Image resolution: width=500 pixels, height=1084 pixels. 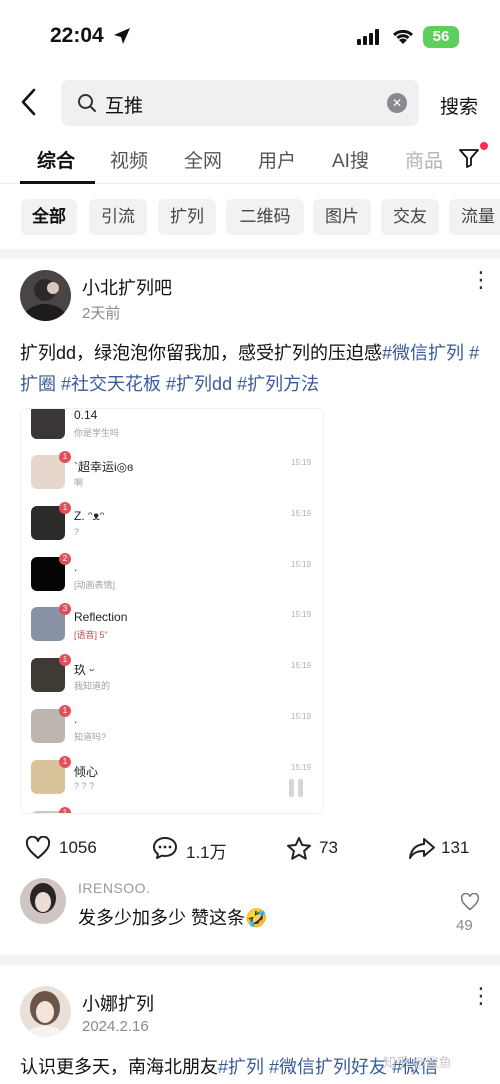 I want to click on list-item: 3 Reflection [语音] 5" 15:19, so click(x=172, y=626).